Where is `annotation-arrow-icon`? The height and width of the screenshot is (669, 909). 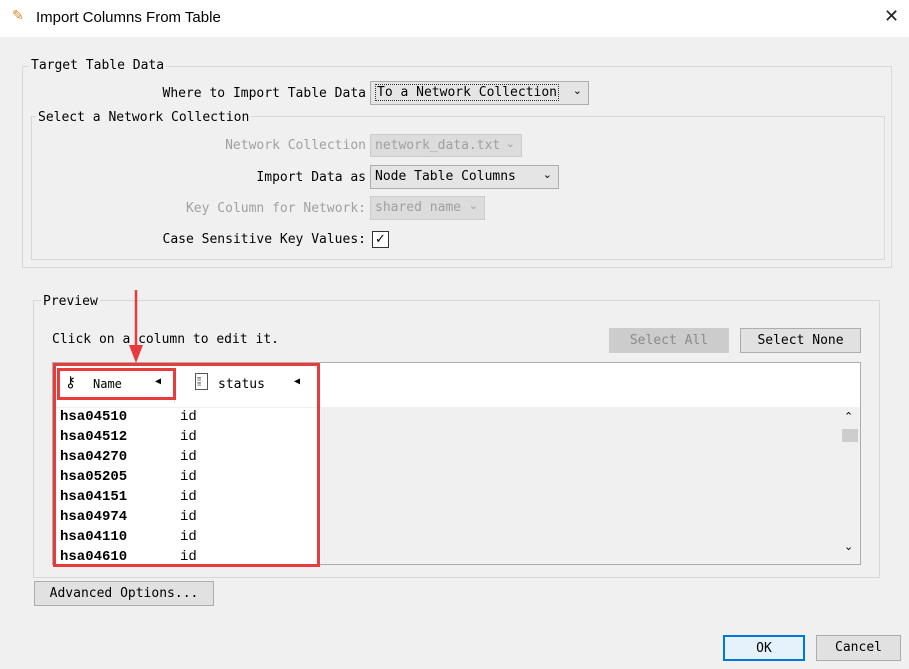 annotation-arrow-icon is located at coordinates (136, 326).